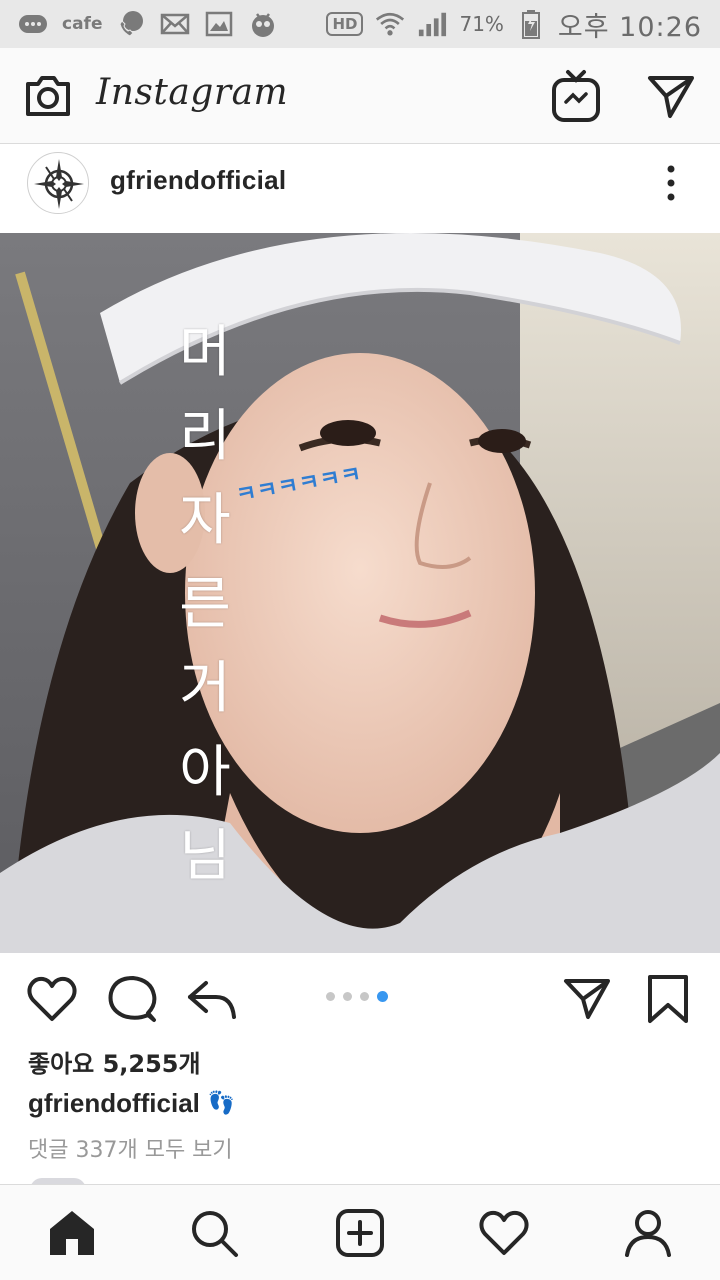  What do you see at coordinates (360, 189) in the screenshot?
I see `post-header: gfriendofficial` at bounding box center [360, 189].